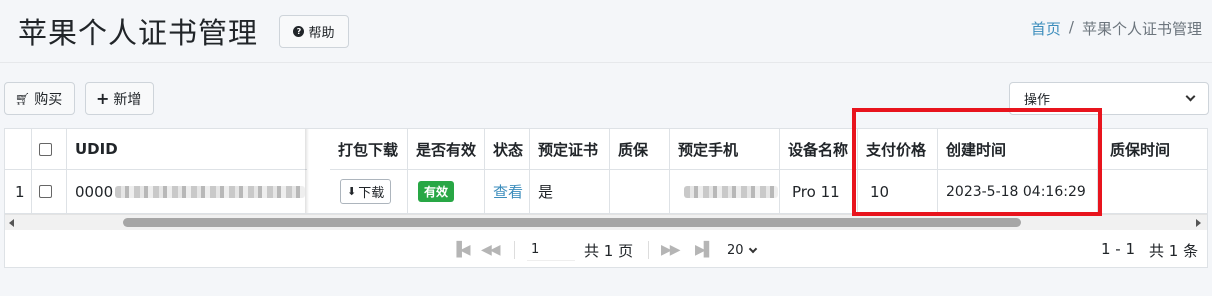  Describe the element at coordinates (490, 250) in the screenshot. I see `prev-page-icon: ◀◀` at that location.